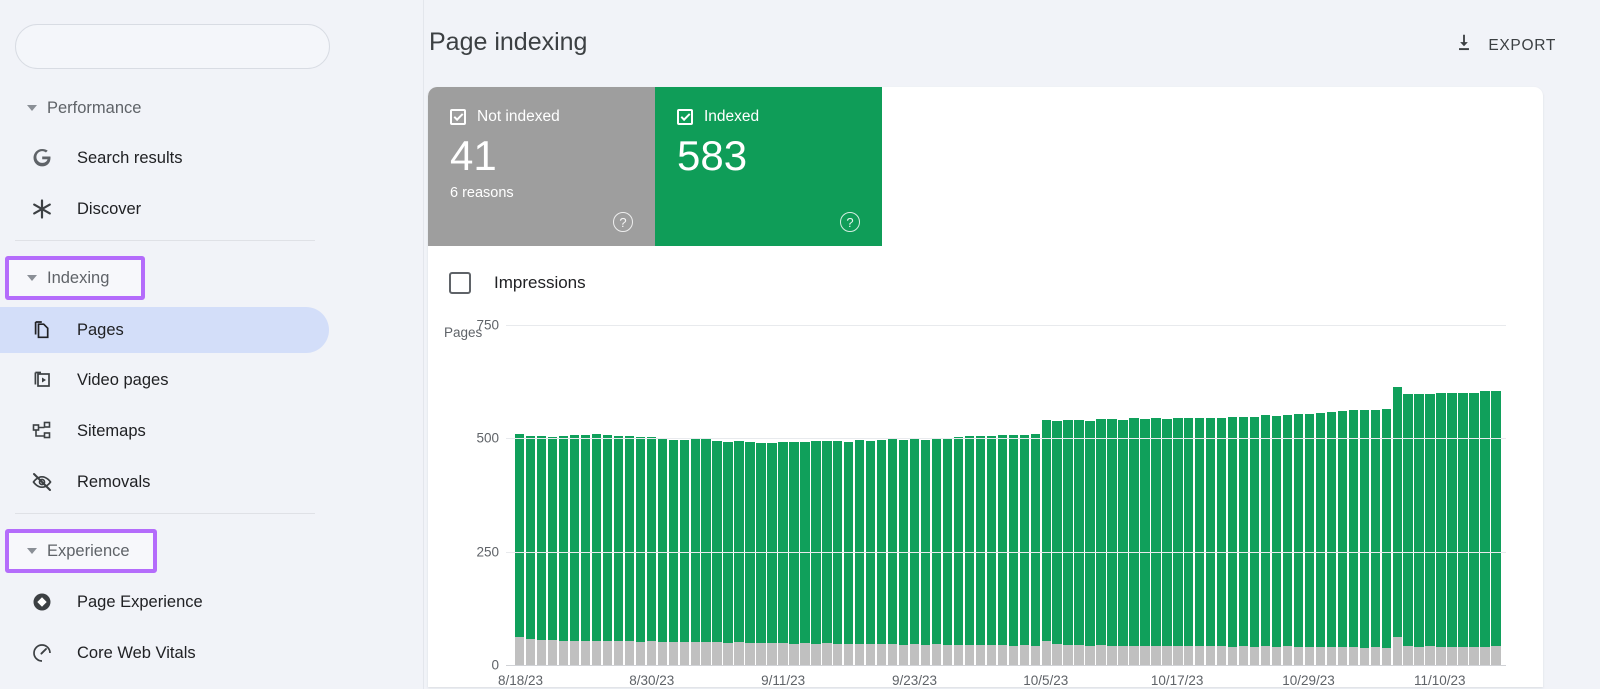 This screenshot has width=1600, height=689. I want to click on sidebar-item-core-web-vitals: Core Web Vitals, so click(164, 653).